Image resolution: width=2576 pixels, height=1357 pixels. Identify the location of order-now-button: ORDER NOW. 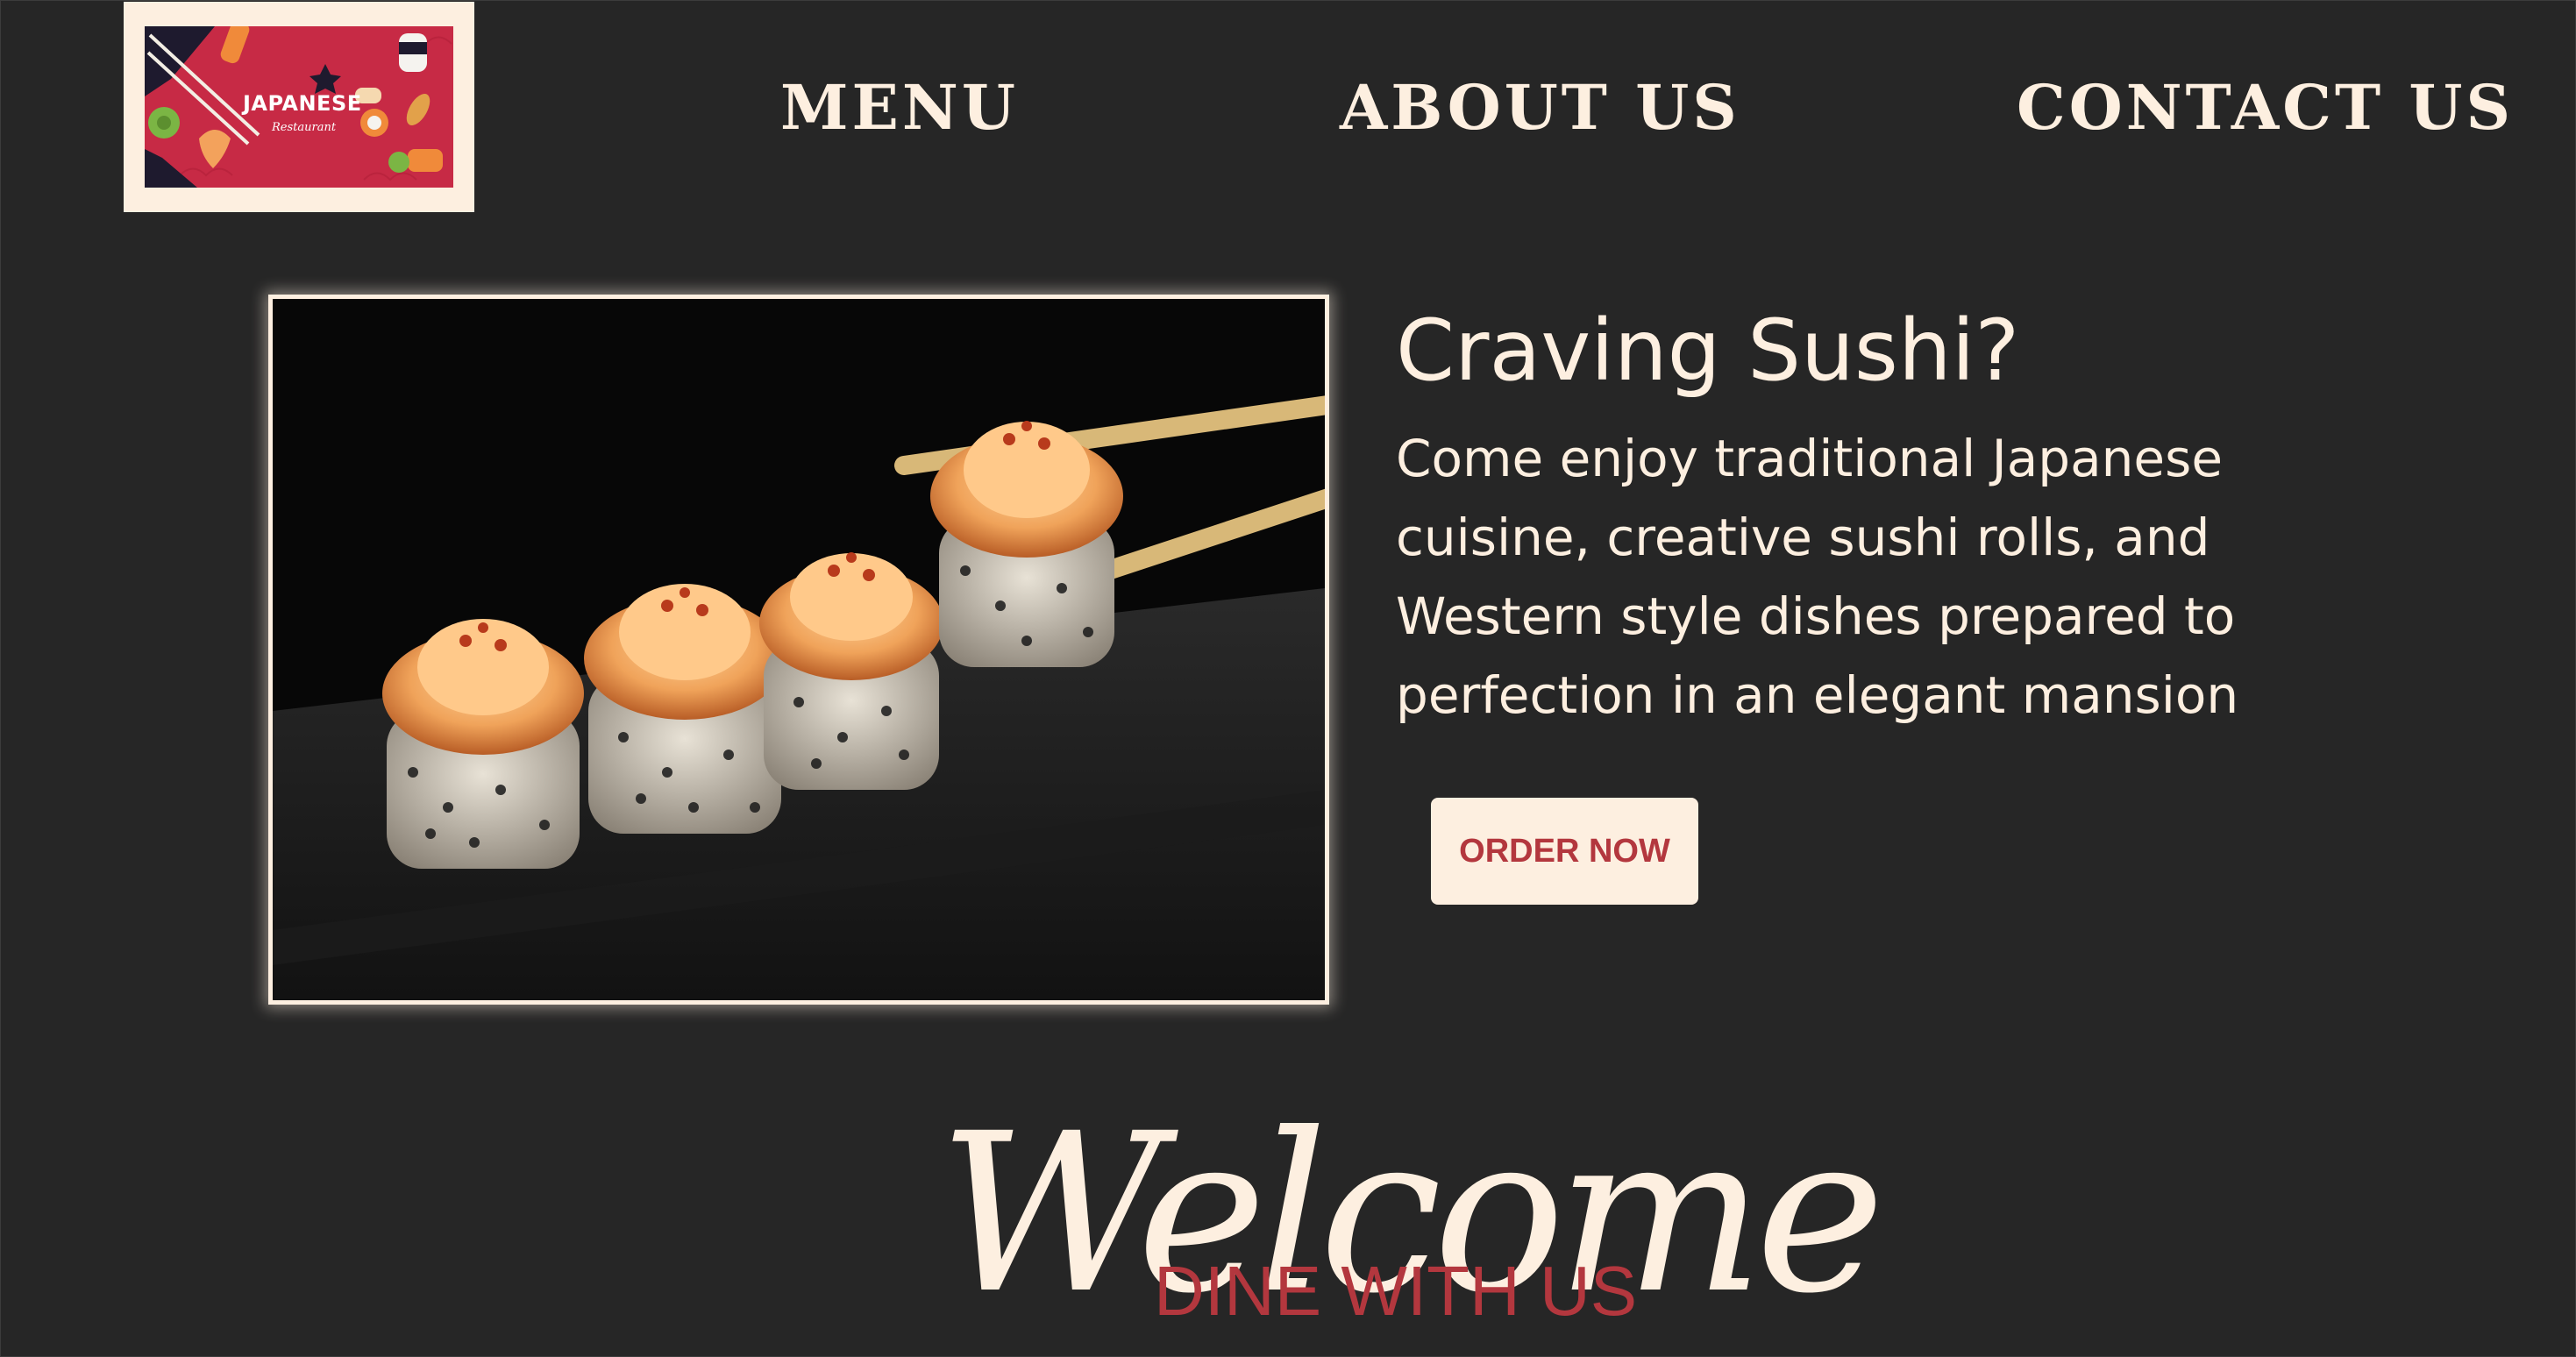
(1564, 851).